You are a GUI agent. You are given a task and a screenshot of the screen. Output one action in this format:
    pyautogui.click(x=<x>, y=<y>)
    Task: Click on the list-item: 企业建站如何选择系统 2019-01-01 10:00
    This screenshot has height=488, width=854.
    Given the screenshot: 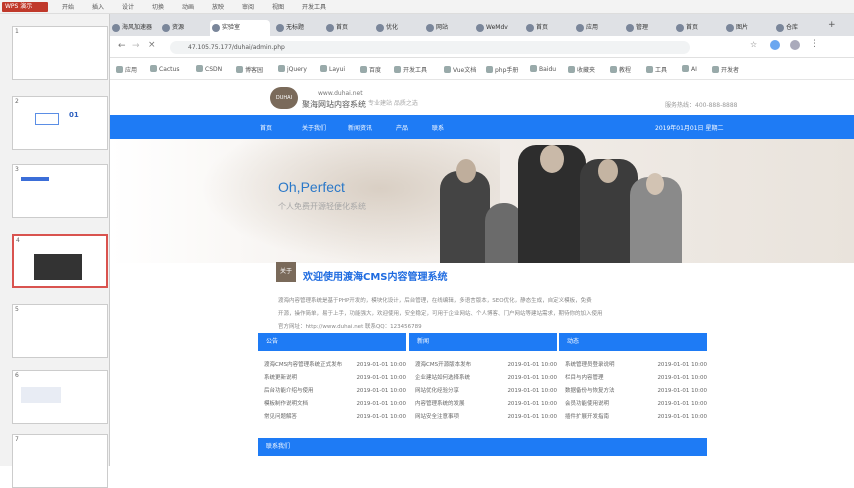 What is the action you would take?
    pyautogui.click(x=483, y=378)
    